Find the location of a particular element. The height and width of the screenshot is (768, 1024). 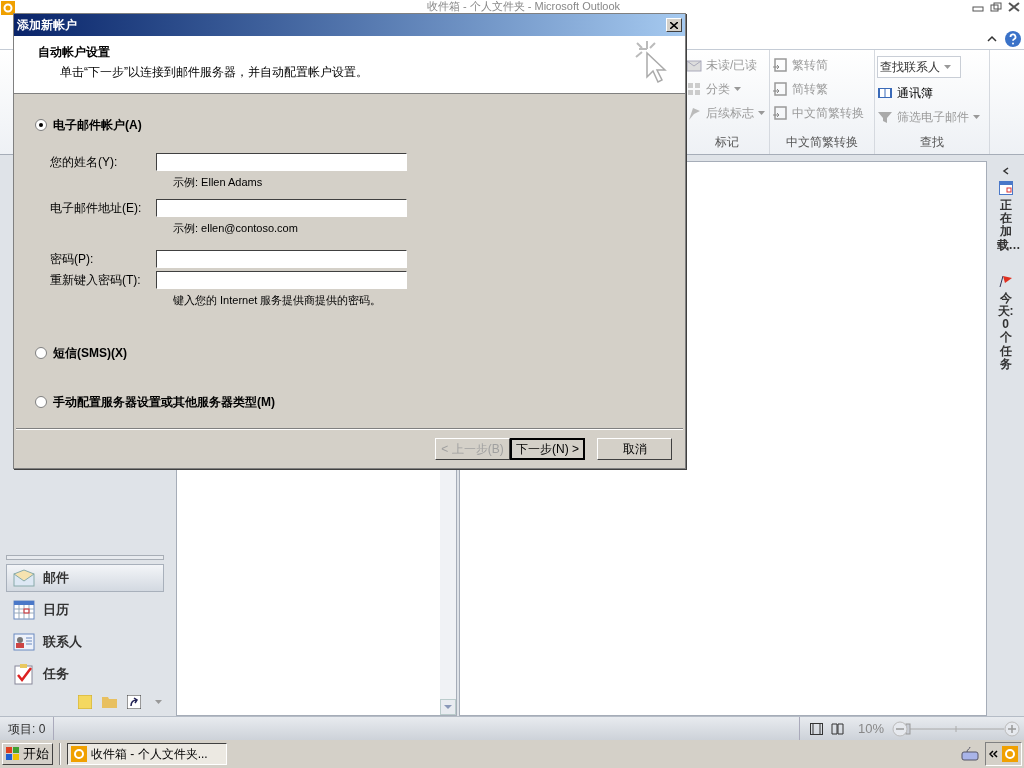

start-button: 开始 is located at coordinates (27, 754).